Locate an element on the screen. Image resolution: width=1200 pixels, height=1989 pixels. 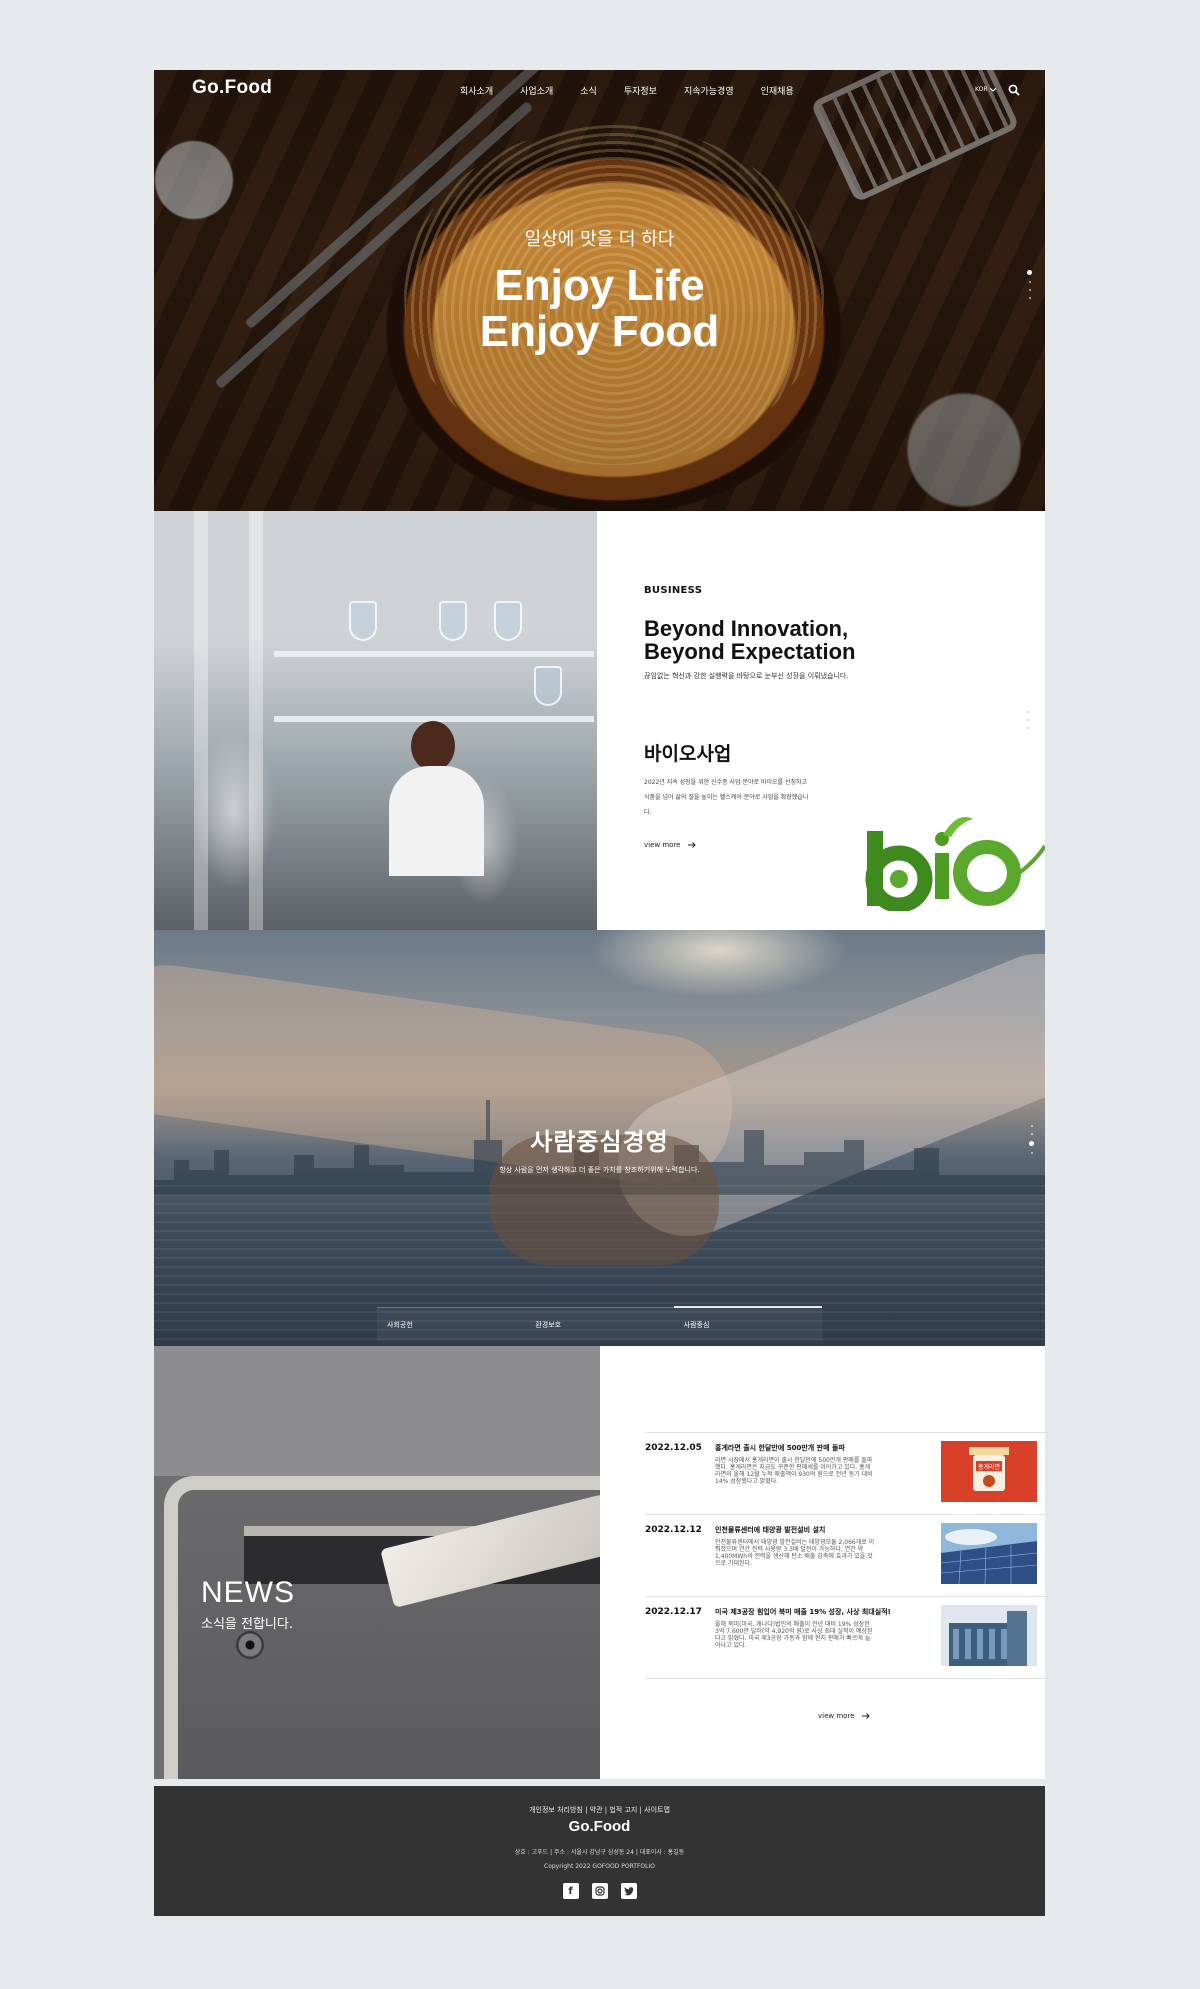
chevron-down-icon is located at coordinates (992, 89).